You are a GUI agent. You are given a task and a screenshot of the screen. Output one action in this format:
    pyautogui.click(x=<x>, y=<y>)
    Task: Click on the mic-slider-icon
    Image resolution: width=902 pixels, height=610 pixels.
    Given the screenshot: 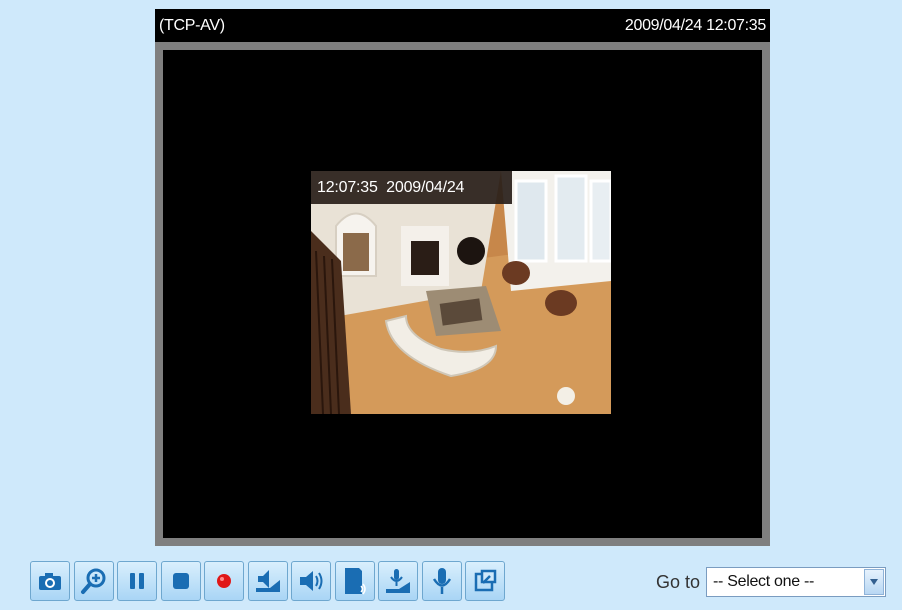 What is the action you would take?
    pyautogui.click(x=398, y=581)
    